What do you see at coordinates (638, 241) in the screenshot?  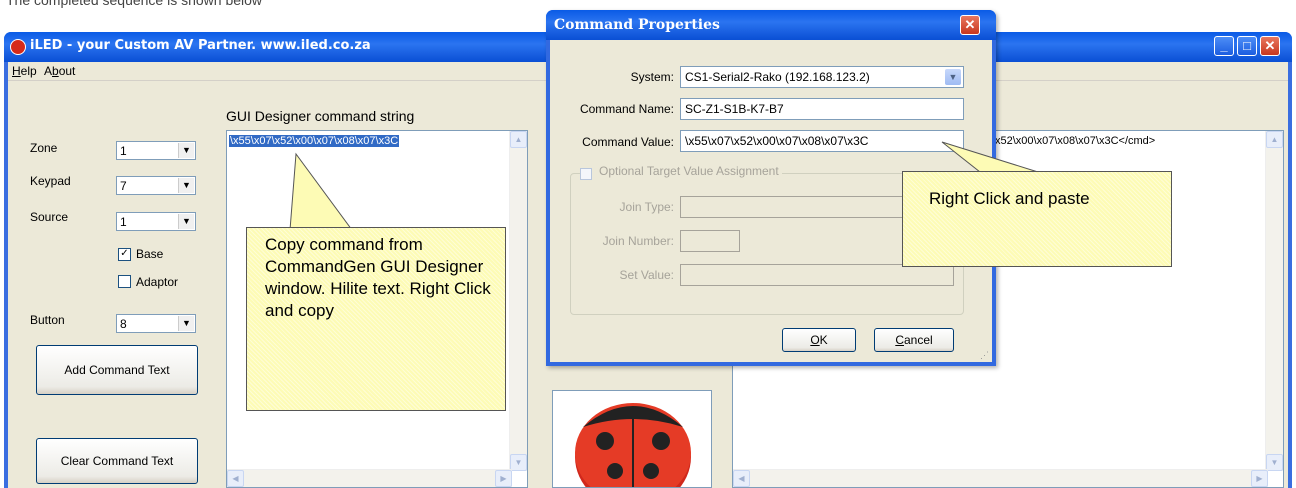 I see `join-number-label: Join Number:` at bounding box center [638, 241].